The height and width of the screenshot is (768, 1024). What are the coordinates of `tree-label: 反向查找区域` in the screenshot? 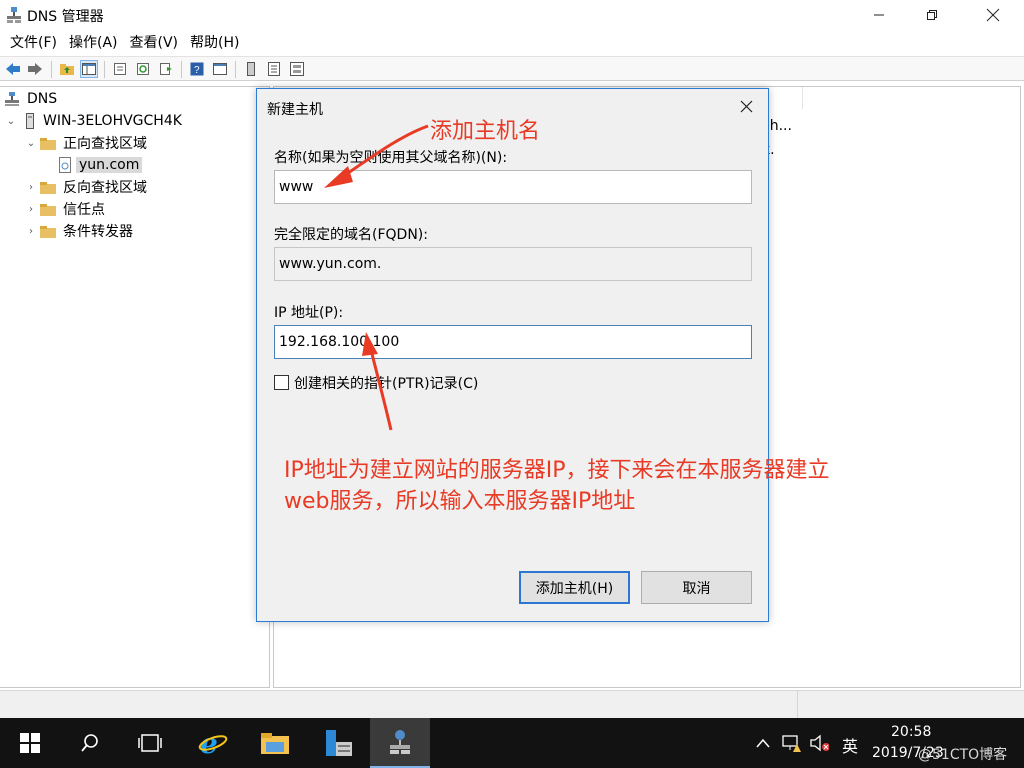 It's located at (105, 188).